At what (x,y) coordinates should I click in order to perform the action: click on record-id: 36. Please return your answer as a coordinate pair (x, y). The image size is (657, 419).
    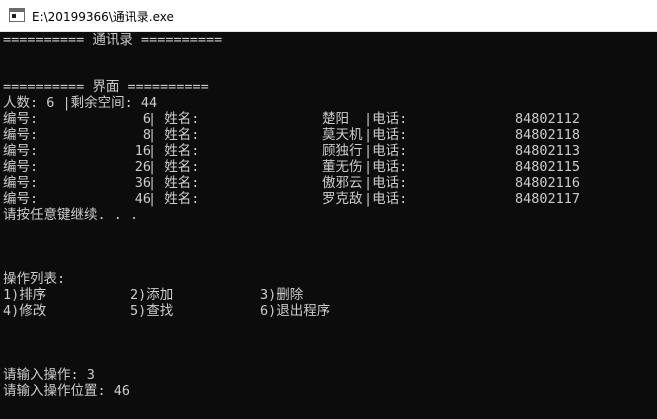
    Looking at the image, I should click on (142, 183).